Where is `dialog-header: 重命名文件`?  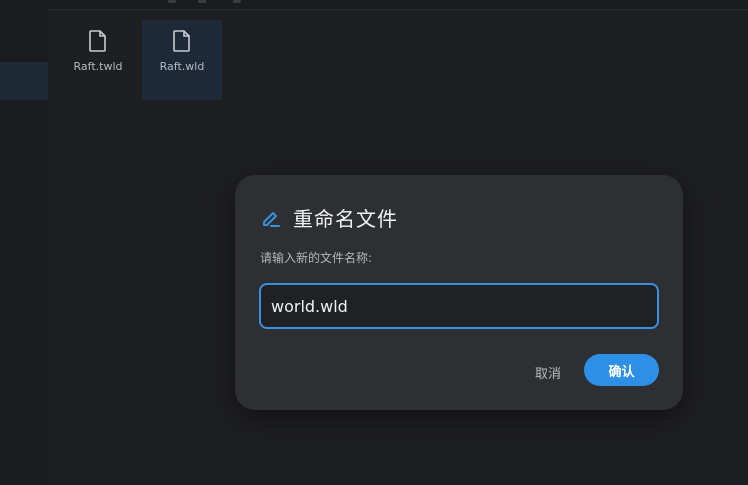 dialog-header: 重命名文件 is located at coordinates (329, 217).